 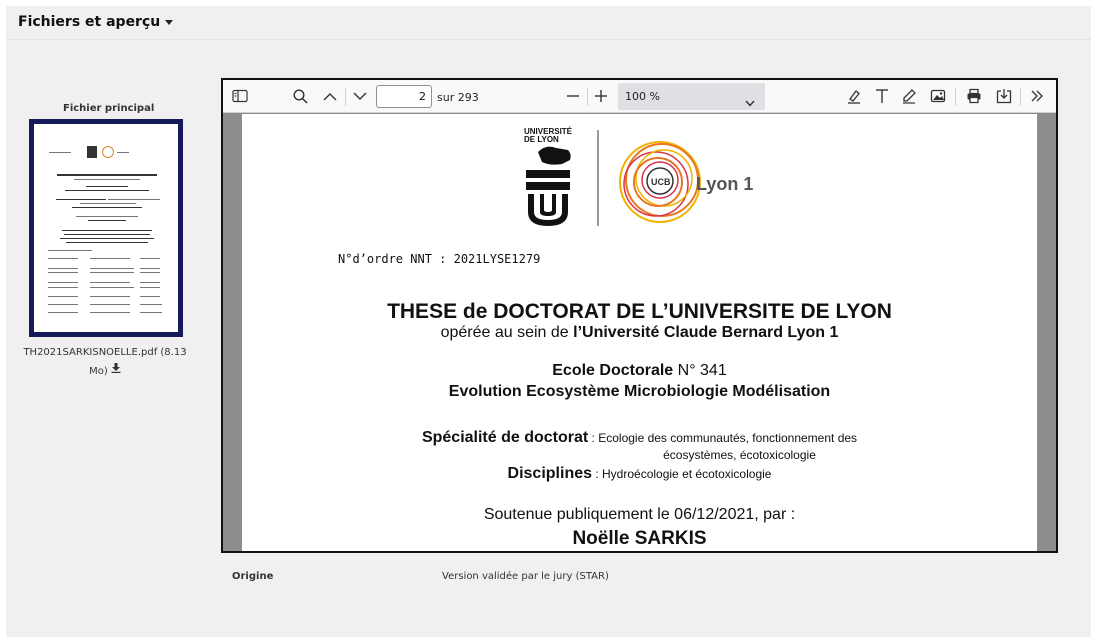 What do you see at coordinates (300, 96) in the screenshot?
I see `search-icon` at bounding box center [300, 96].